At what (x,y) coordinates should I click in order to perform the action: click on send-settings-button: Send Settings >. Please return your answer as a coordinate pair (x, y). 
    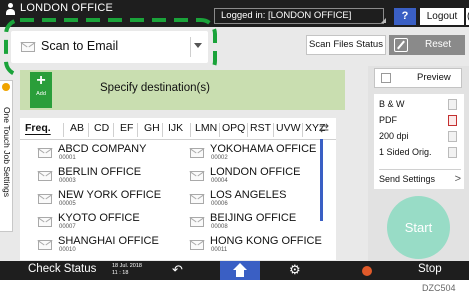
    Looking at the image, I should click on (420, 178).